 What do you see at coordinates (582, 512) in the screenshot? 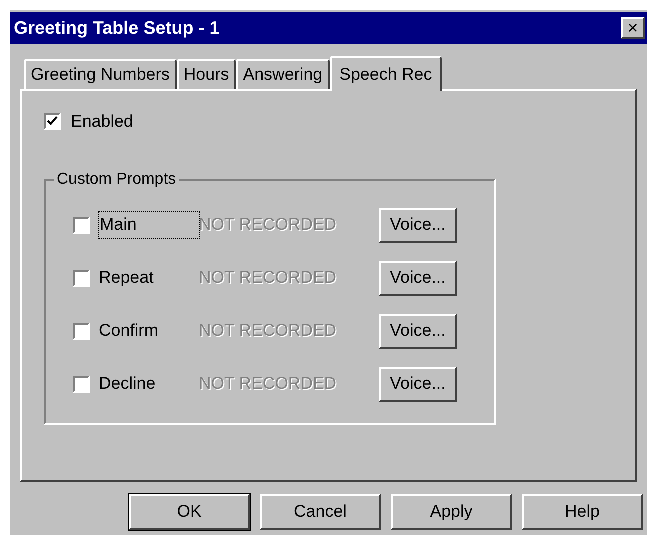
I see `dialog-button: Help` at bounding box center [582, 512].